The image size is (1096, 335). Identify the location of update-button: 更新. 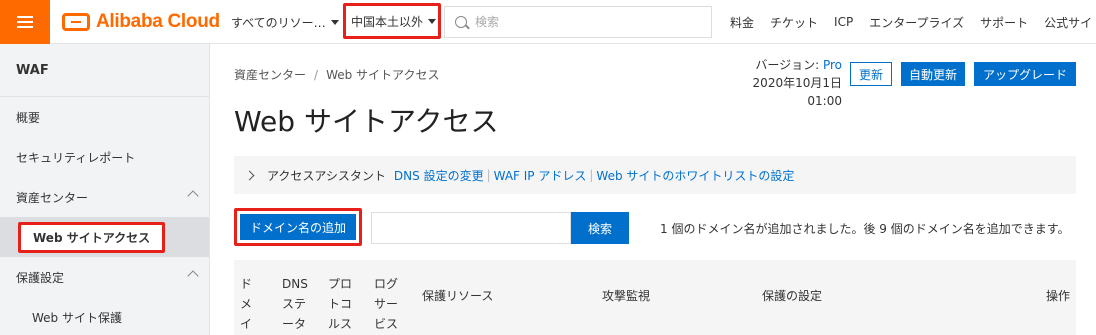
(871, 74).